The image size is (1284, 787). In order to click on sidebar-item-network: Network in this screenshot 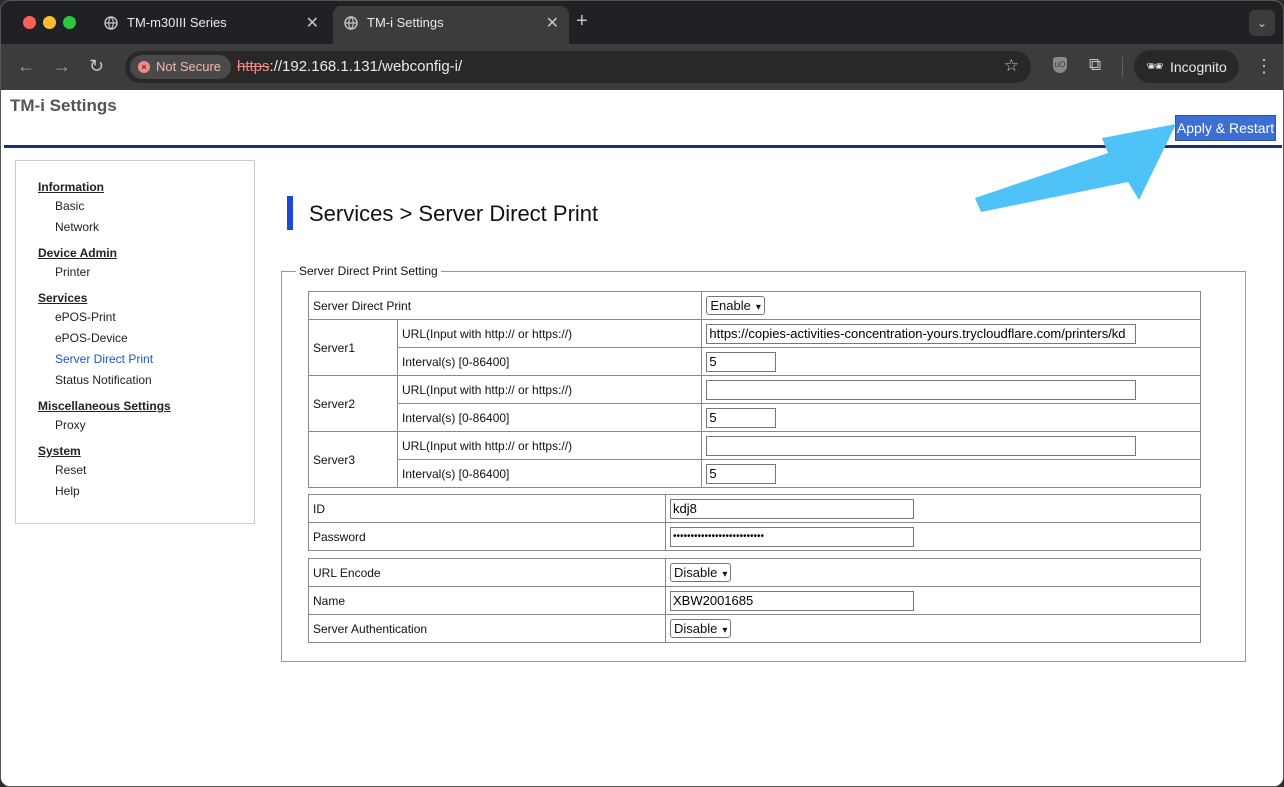, I will do `click(77, 227)`.